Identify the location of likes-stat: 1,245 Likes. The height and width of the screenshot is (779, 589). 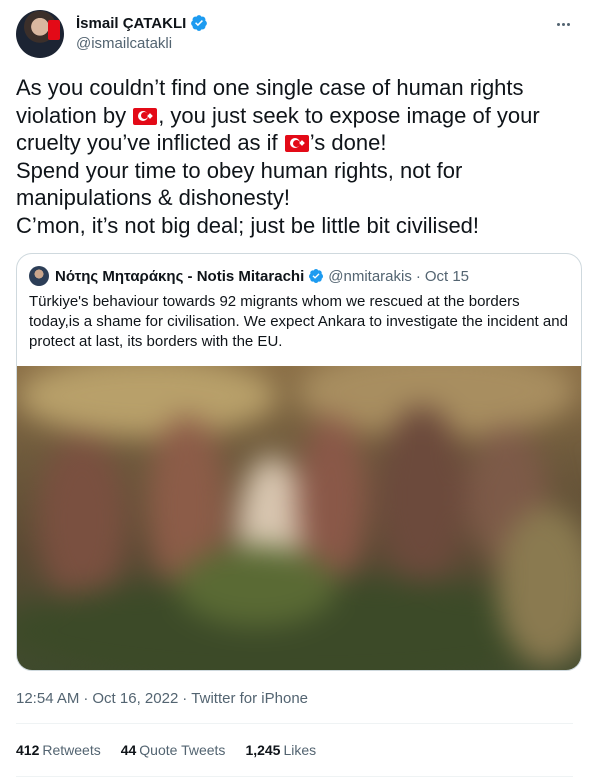
(280, 750).